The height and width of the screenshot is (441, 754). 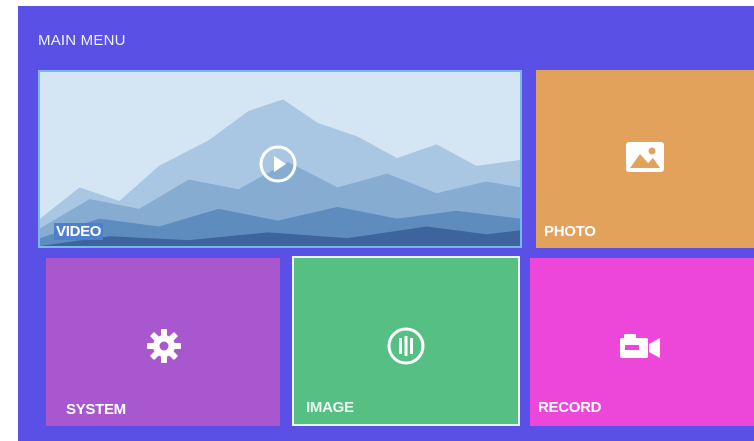 What do you see at coordinates (82, 40) in the screenshot?
I see `page-title: MAIN MENU` at bounding box center [82, 40].